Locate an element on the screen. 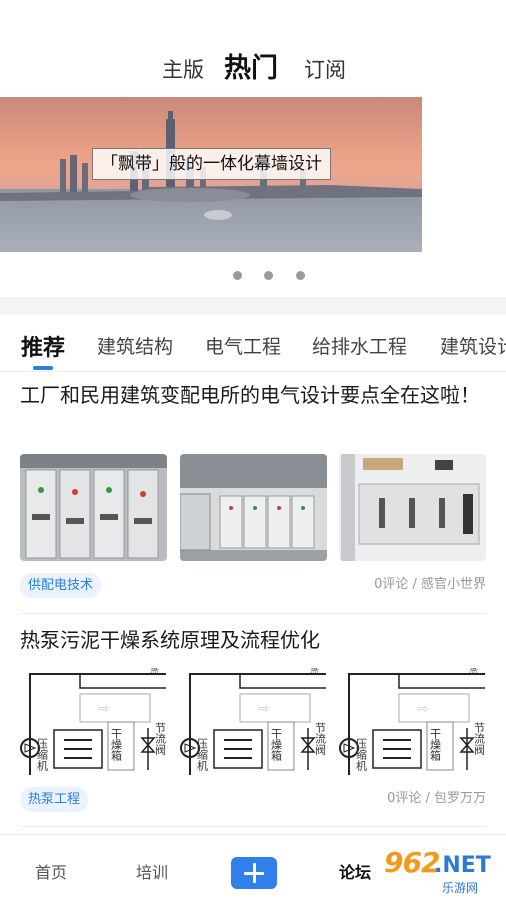 The height and width of the screenshot is (901, 506). article-title: 工厂和民用建筑变配电所的电气设计要点全在这啦！ is located at coordinates (255, 395).